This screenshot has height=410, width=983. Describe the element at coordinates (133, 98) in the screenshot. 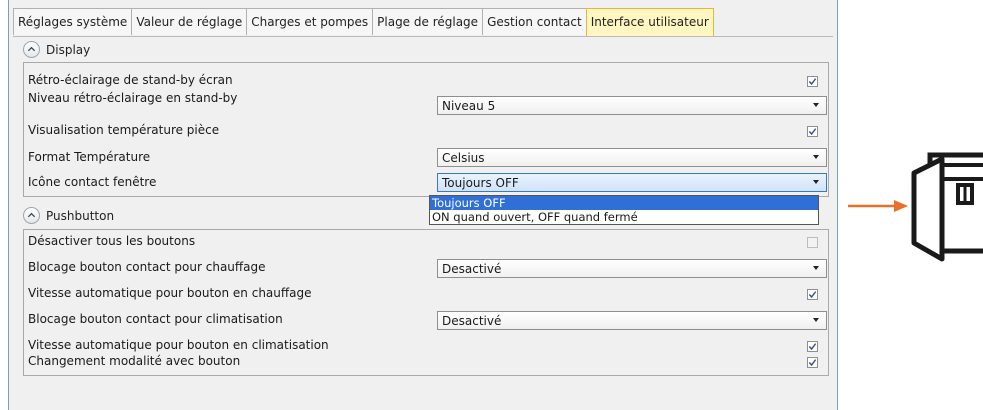

I see `row-label: Niveau rétro-éclairage en stand-by` at that location.